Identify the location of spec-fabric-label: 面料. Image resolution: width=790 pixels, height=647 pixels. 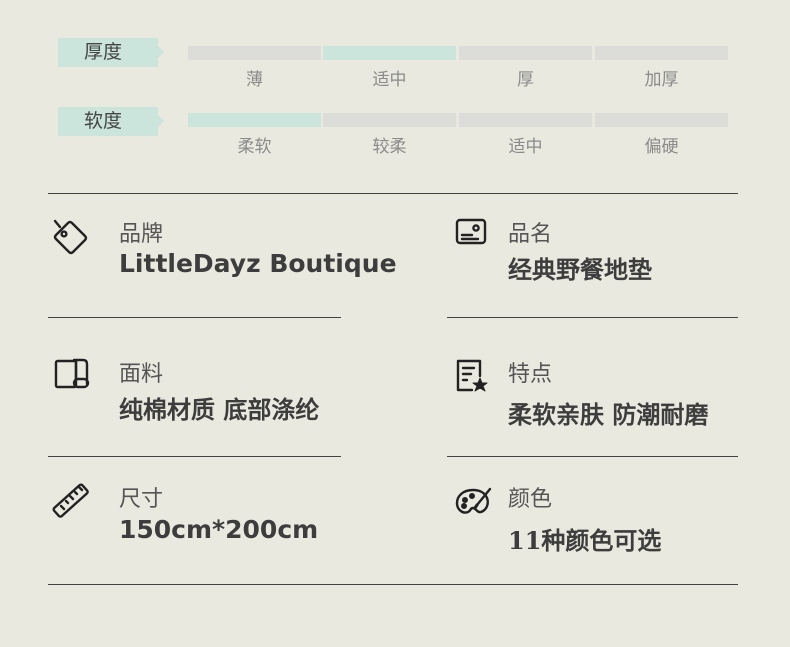
(141, 374).